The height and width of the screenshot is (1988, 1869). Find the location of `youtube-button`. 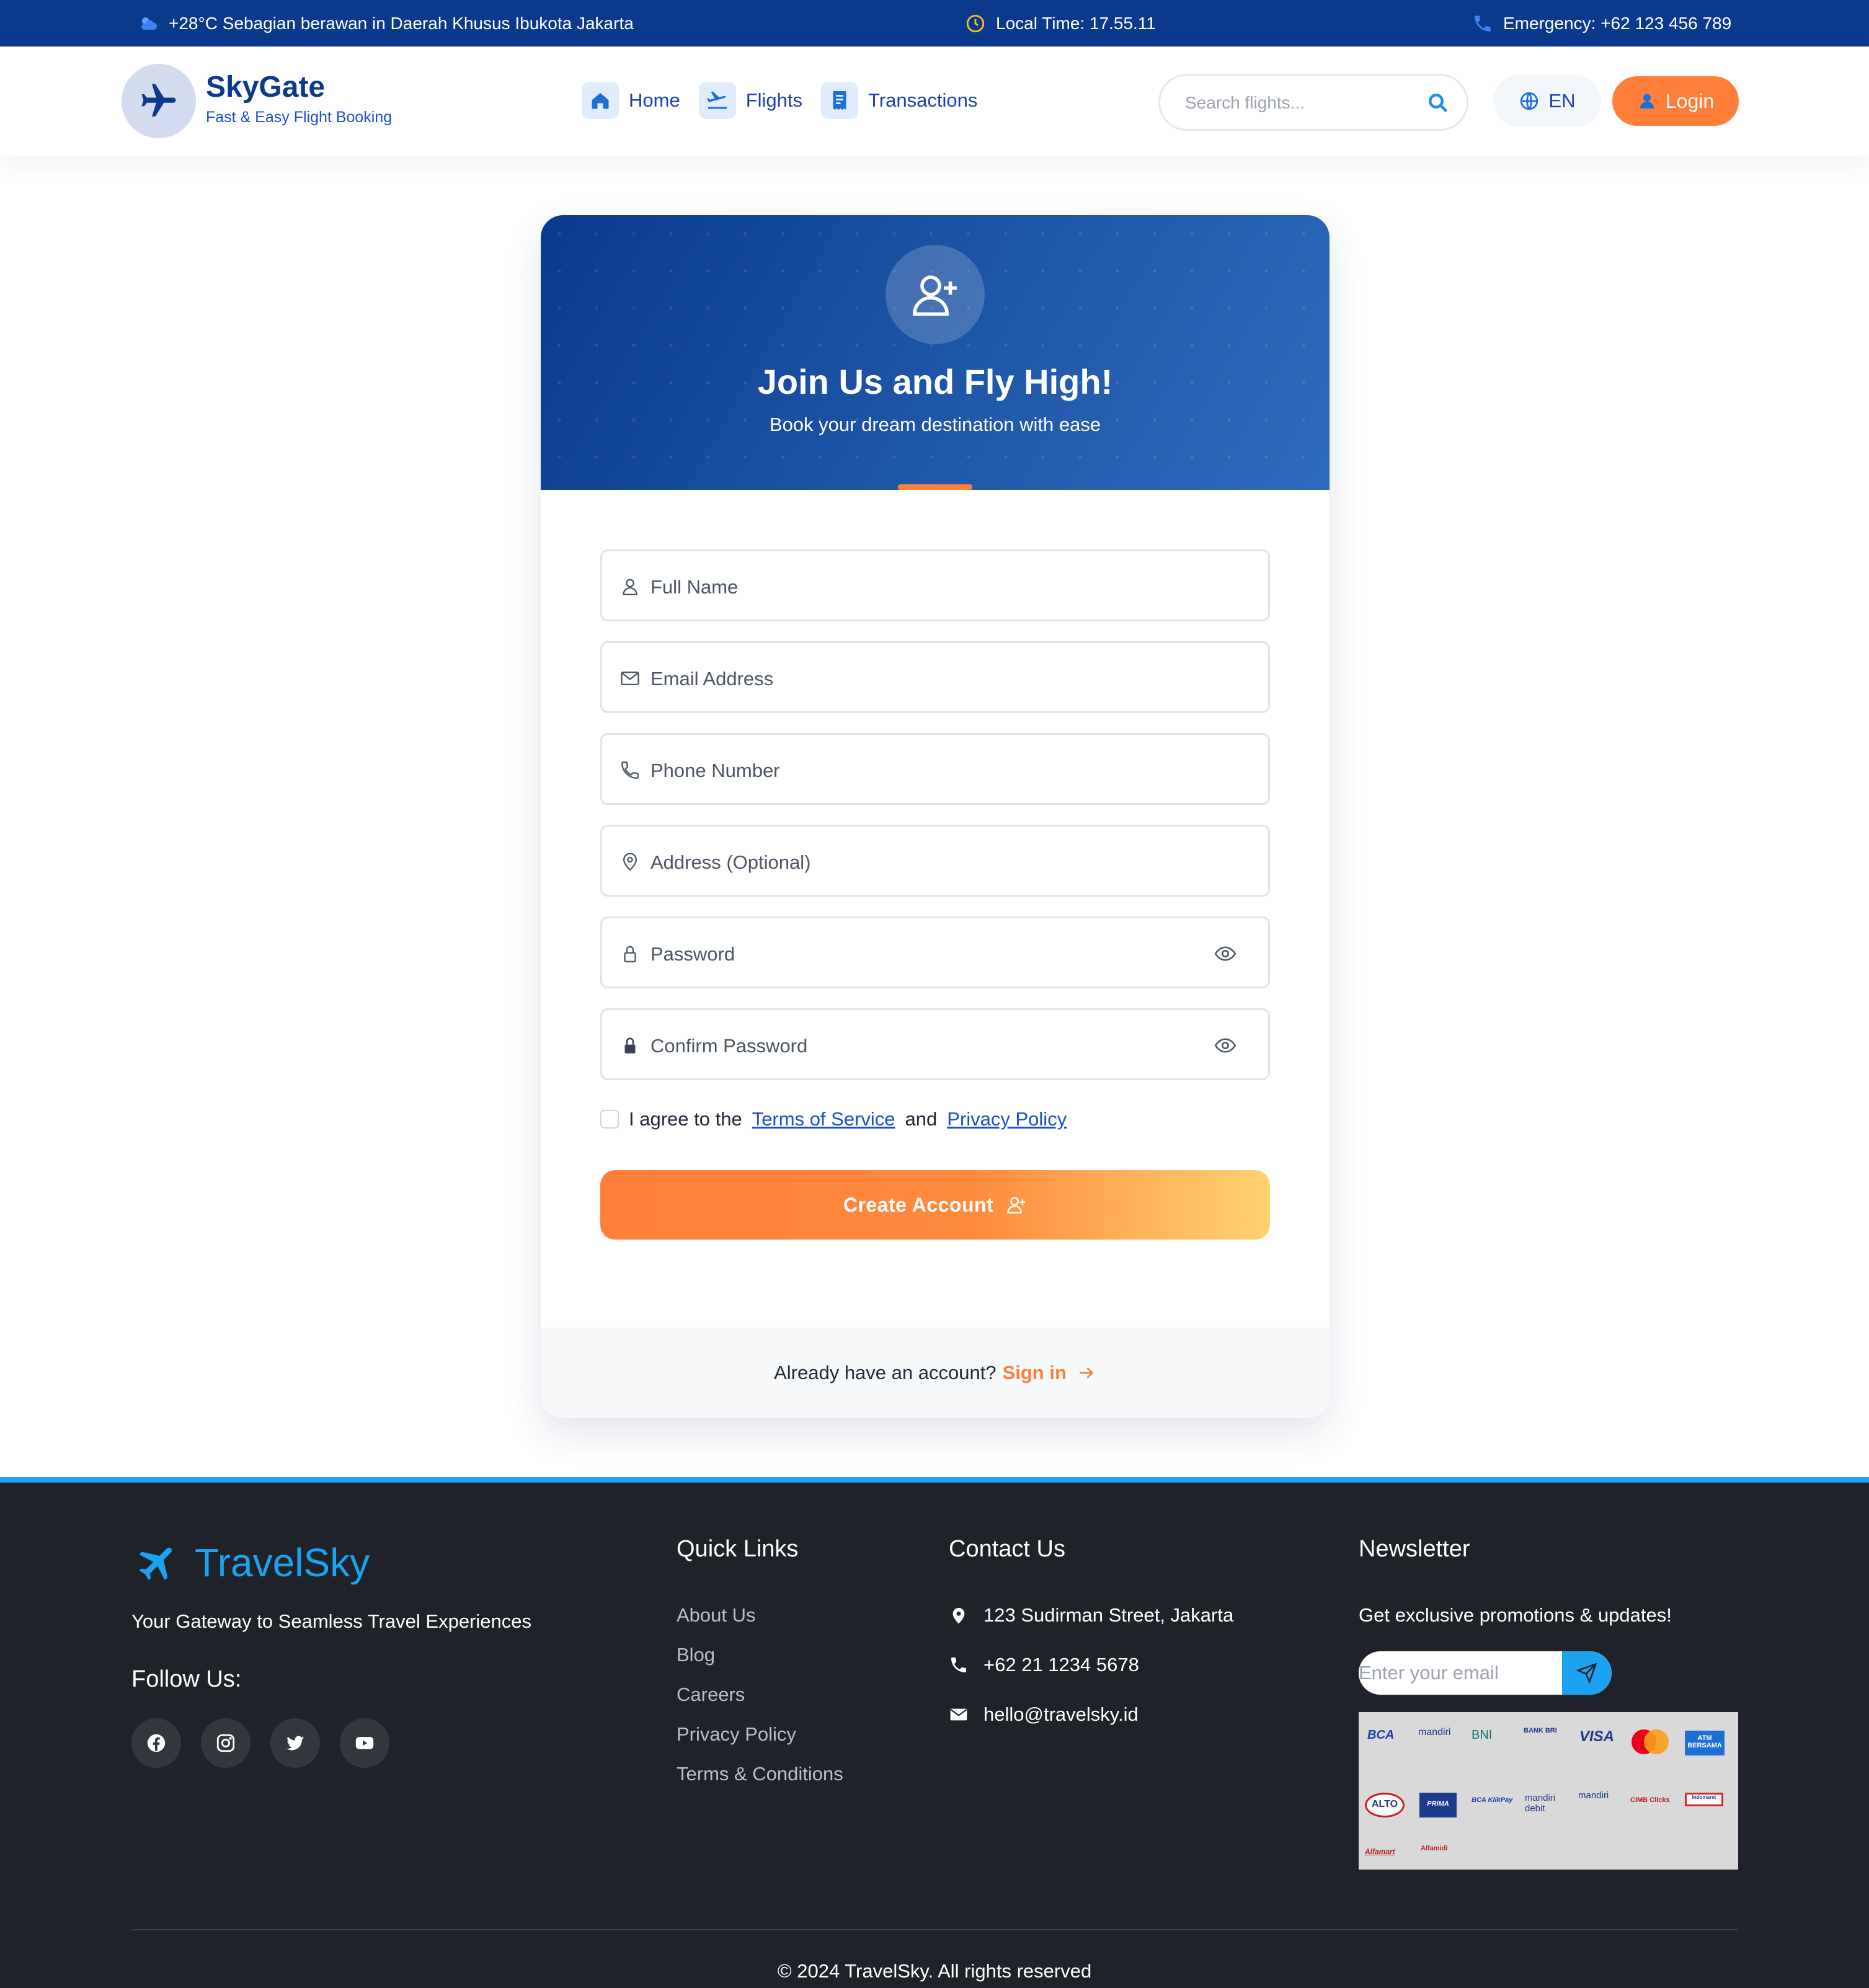

youtube-button is located at coordinates (364, 1743).